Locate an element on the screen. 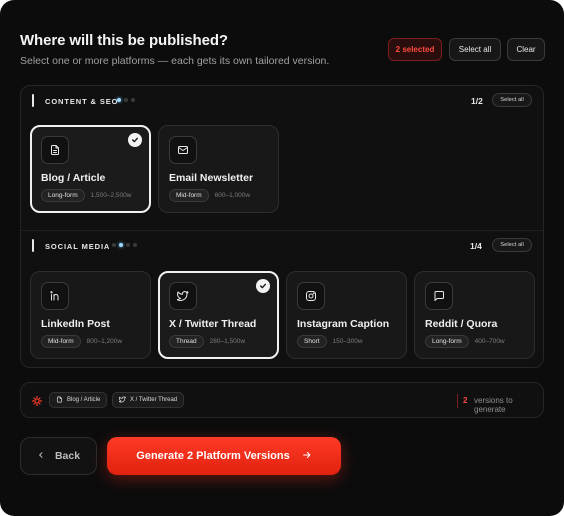 The image size is (564, 516). sparkle-icon is located at coordinates (37, 403).